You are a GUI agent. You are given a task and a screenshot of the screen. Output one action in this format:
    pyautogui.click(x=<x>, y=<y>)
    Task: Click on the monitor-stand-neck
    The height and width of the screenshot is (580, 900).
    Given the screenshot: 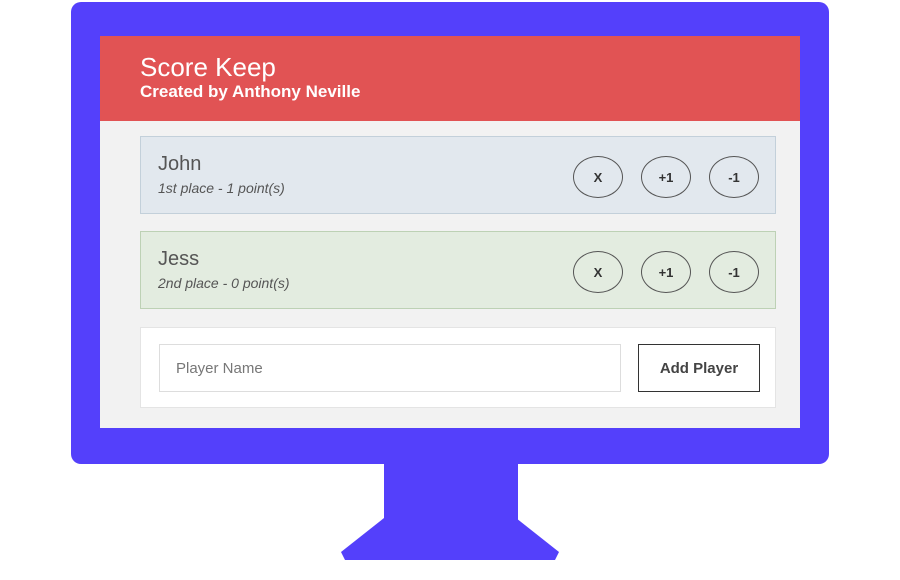 What is the action you would take?
    pyautogui.click(x=451, y=491)
    